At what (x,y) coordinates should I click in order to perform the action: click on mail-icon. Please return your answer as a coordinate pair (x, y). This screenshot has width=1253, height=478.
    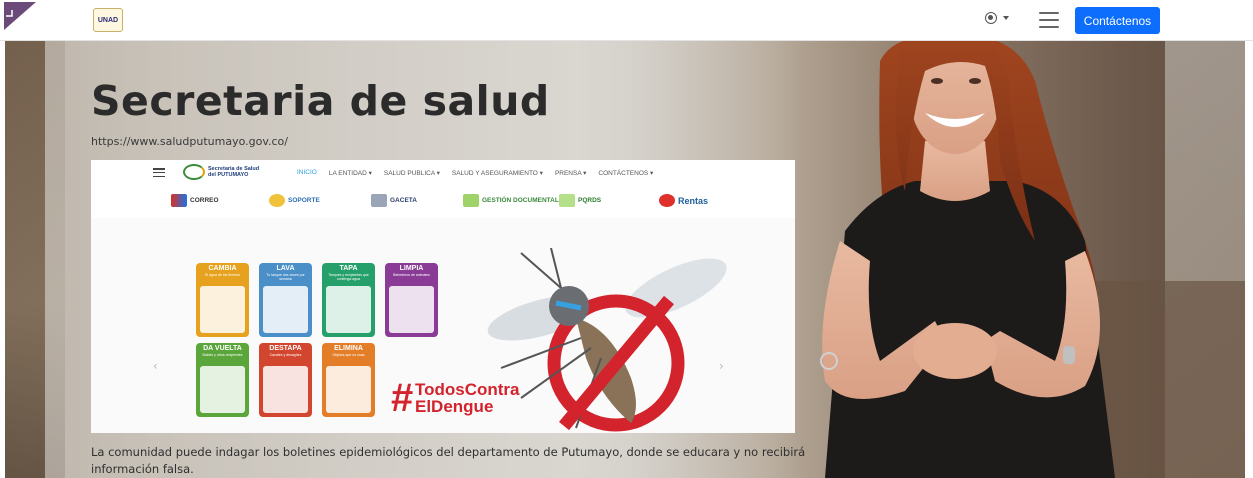
    Looking at the image, I should click on (179, 200).